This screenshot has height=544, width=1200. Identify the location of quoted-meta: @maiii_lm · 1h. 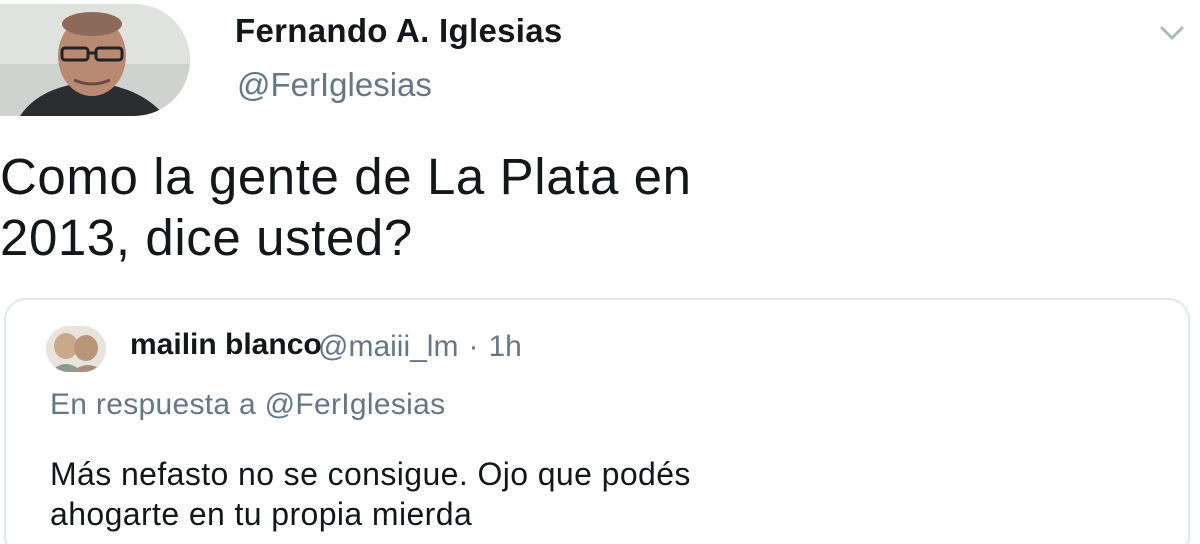
(425, 347).